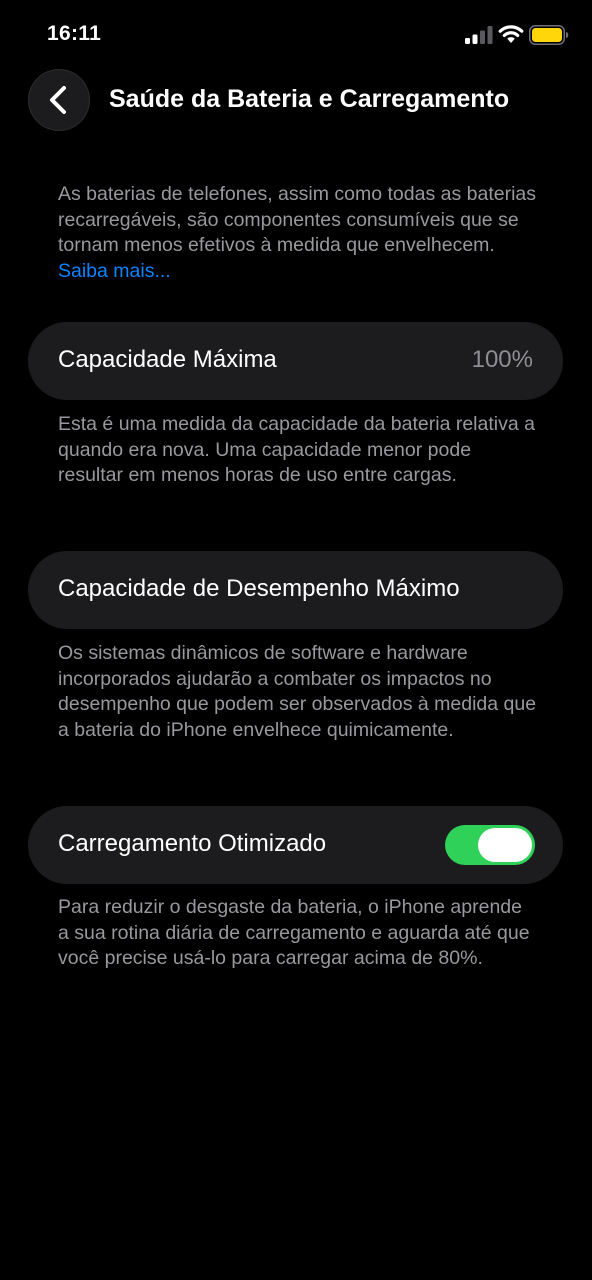  What do you see at coordinates (192, 843) in the screenshot?
I see `optimized-charging-label: Carregamento Otimizado` at bounding box center [192, 843].